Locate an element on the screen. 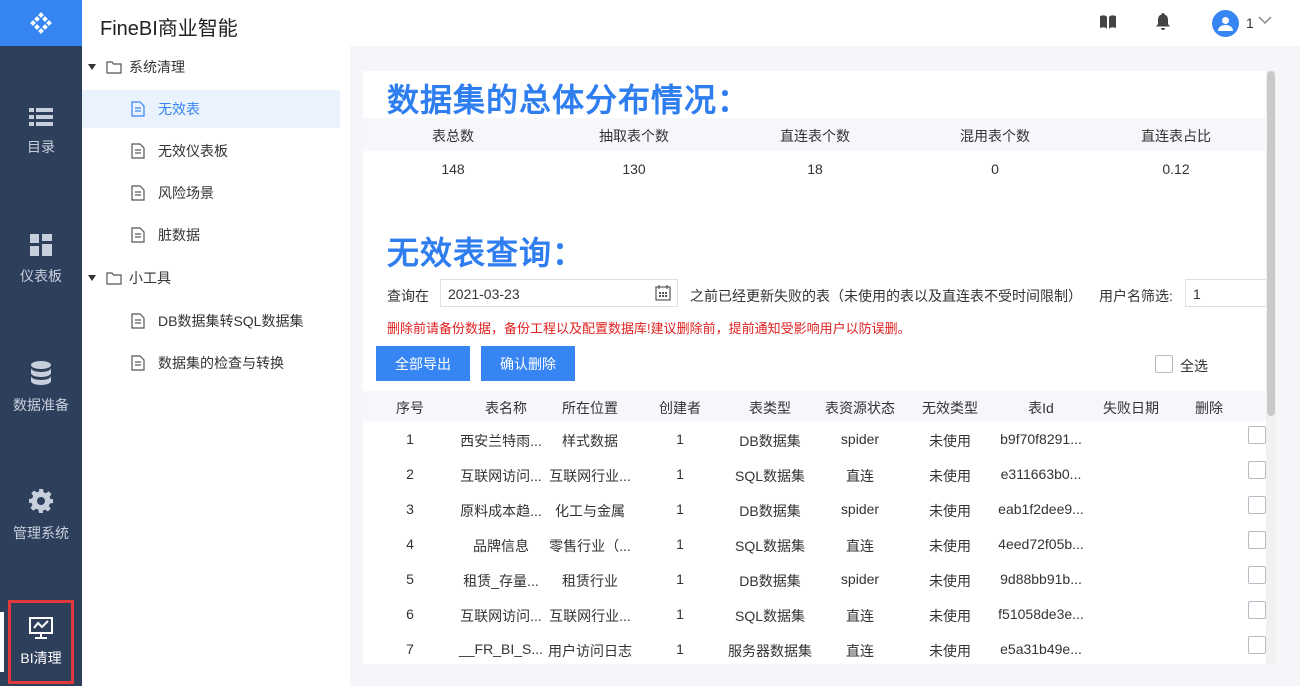 Image resolution: width=1300 pixels, height=686 pixels. nav-item-dashboard: 仪表板 is located at coordinates (41, 260).